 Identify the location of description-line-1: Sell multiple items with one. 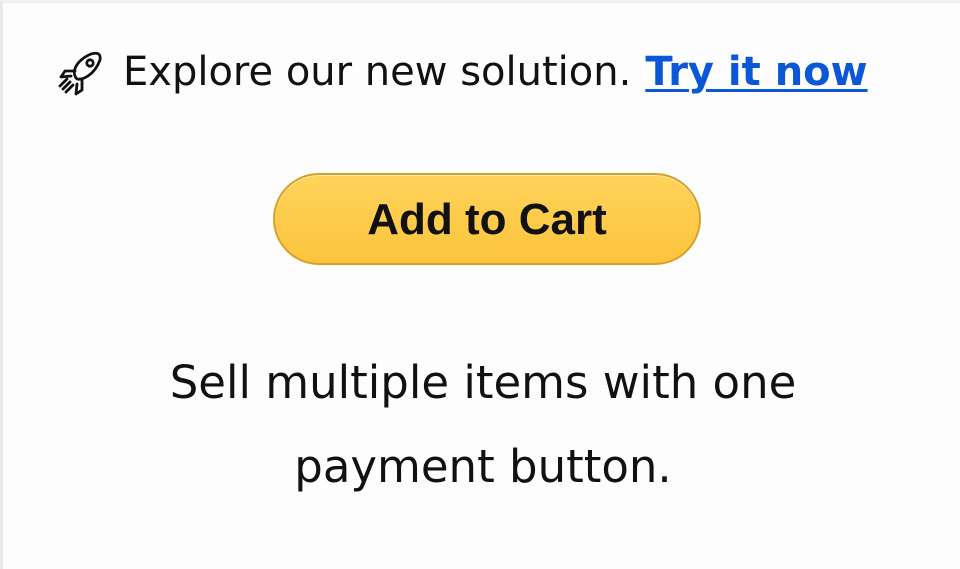
(483, 382).